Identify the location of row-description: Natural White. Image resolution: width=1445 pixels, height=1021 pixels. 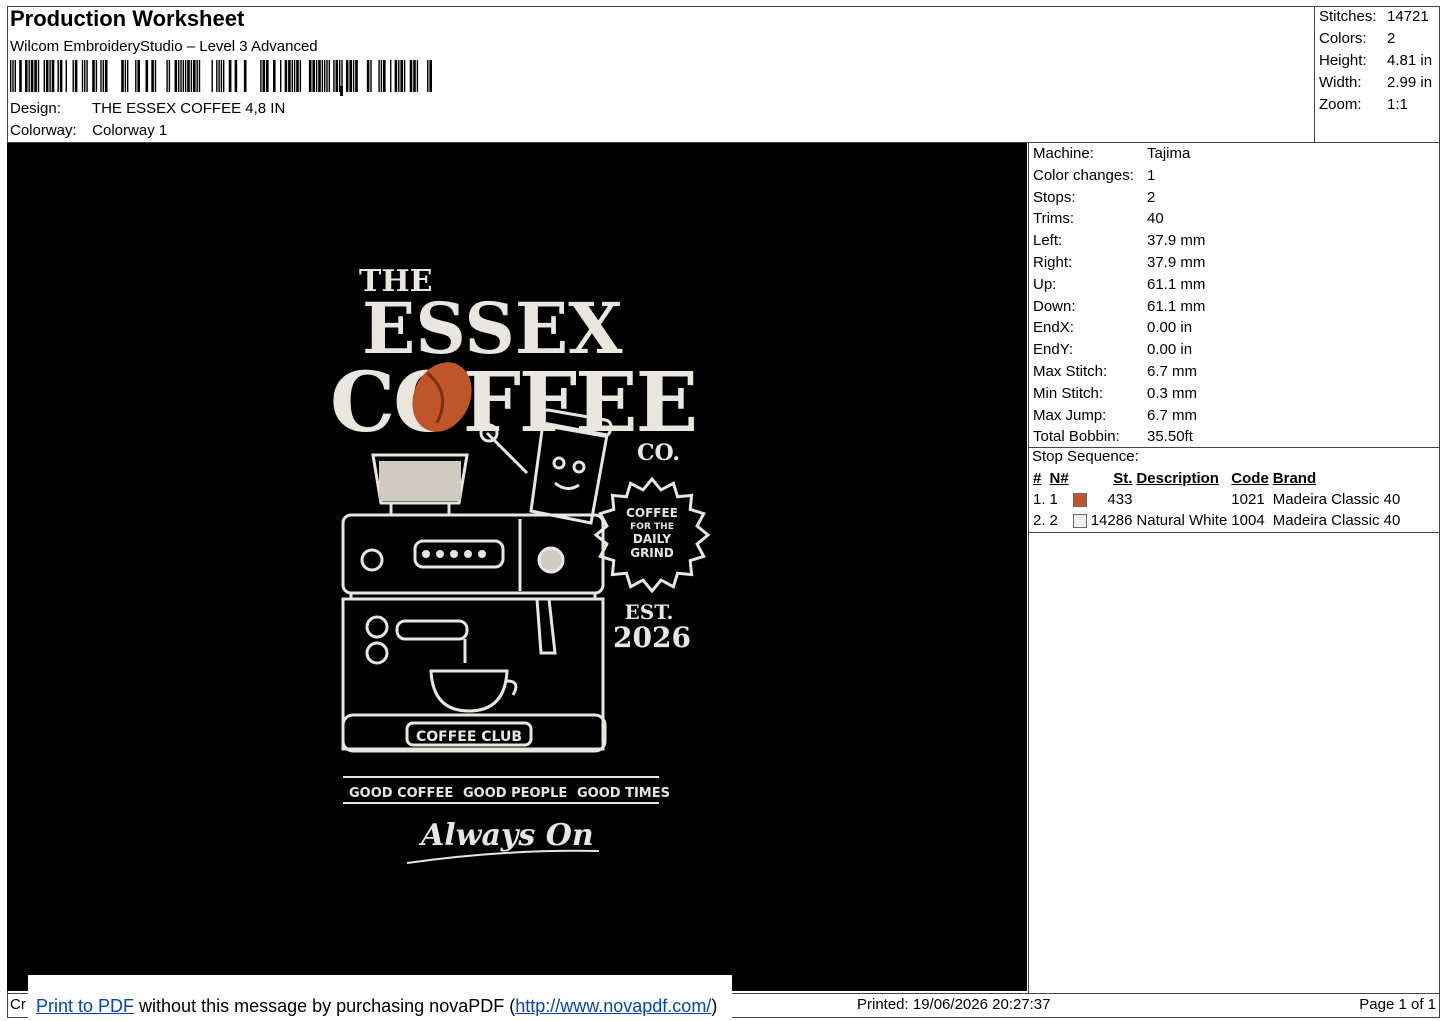
(1182, 520).